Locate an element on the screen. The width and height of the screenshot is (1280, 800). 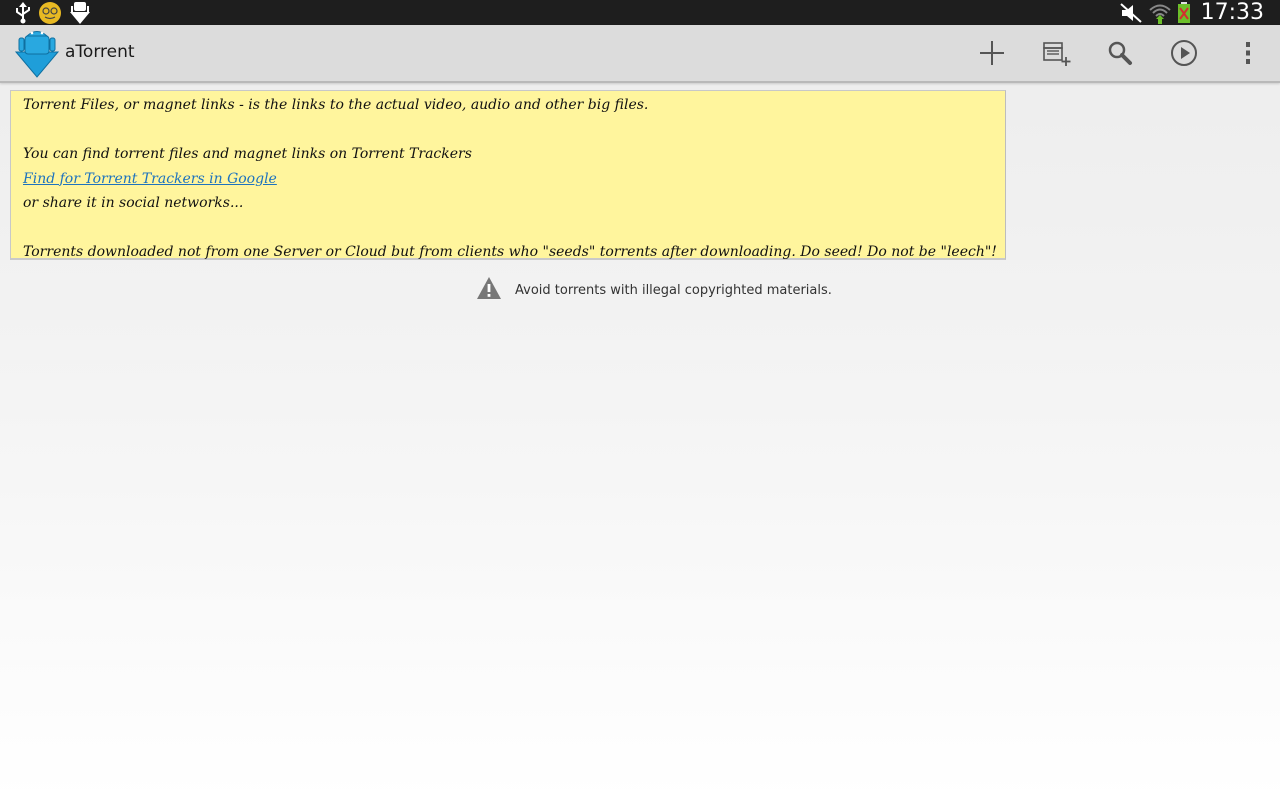
status-bar-left is located at coordinates (53, 12).